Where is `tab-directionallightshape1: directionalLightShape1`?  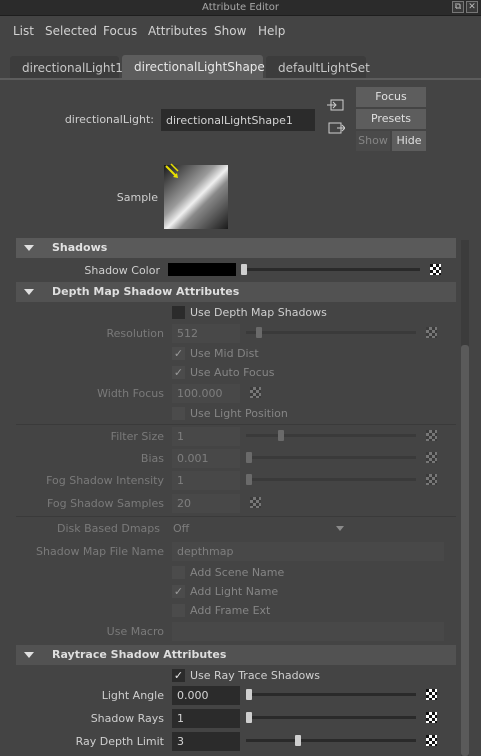 tab-directionallightshape1: directionalLightShape1 is located at coordinates (197, 66).